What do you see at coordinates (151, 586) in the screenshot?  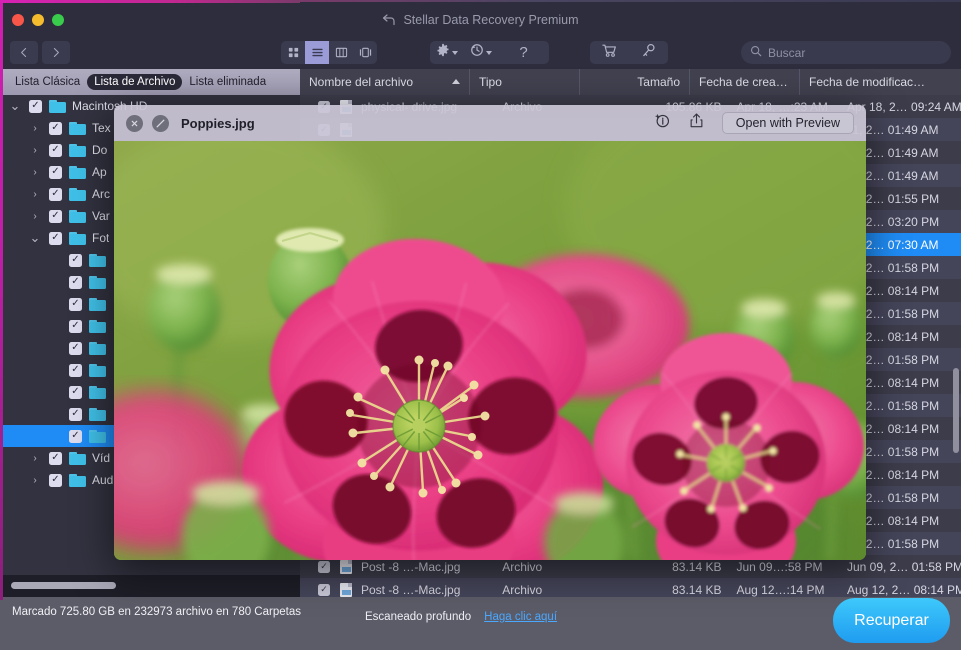 I see `sidebar-horizontal-scroll-track` at bounding box center [151, 586].